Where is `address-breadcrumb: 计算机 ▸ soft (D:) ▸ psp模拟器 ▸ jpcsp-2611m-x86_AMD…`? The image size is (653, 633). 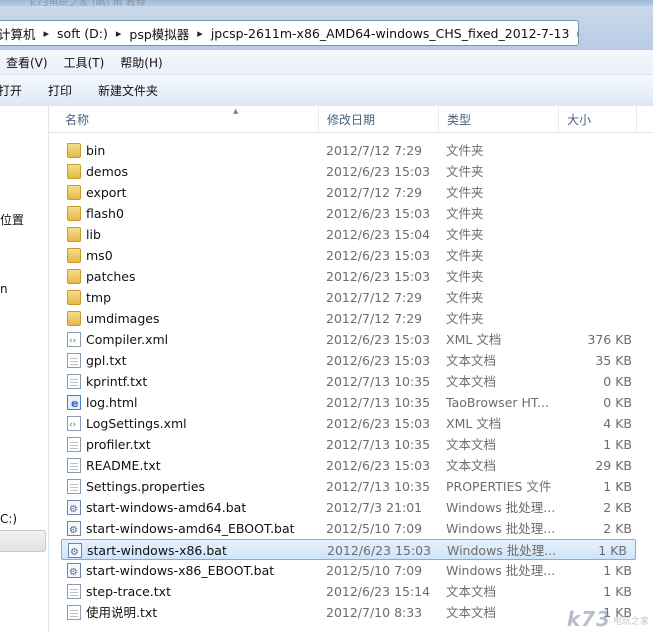
address-breadcrumb: 计算机 ▸ soft (D:) ▸ psp模拟器 ▸ jpcsp-2611m-x86_AMD… is located at coordinates (289, 33).